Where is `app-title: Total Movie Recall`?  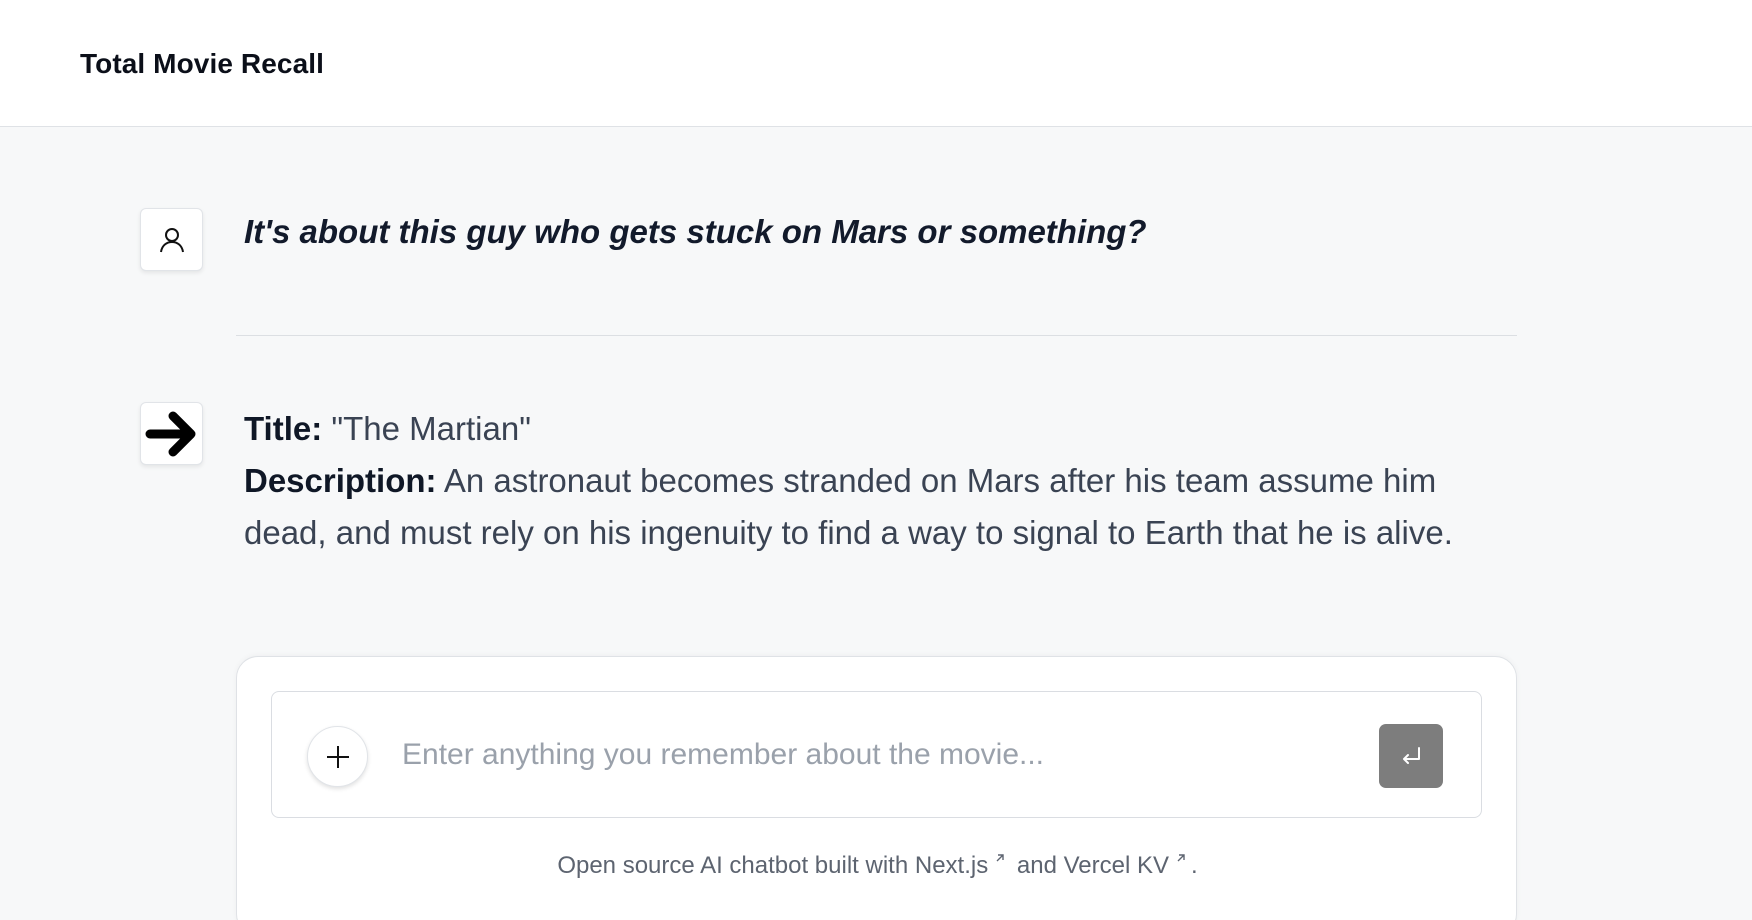
app-title: Total Movie Recall is located at coordinates (202, 64).